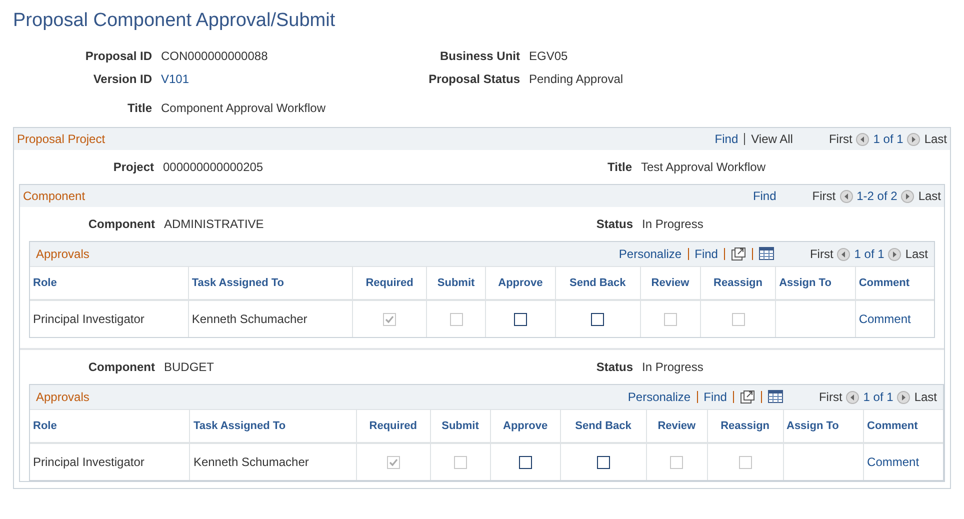 This screenshot has height=519, width=964. What do you see at coordinates (703, 167) in the screenshot?
I see `field-value: Test Approval Workflow` at bounding box center [703, 167].